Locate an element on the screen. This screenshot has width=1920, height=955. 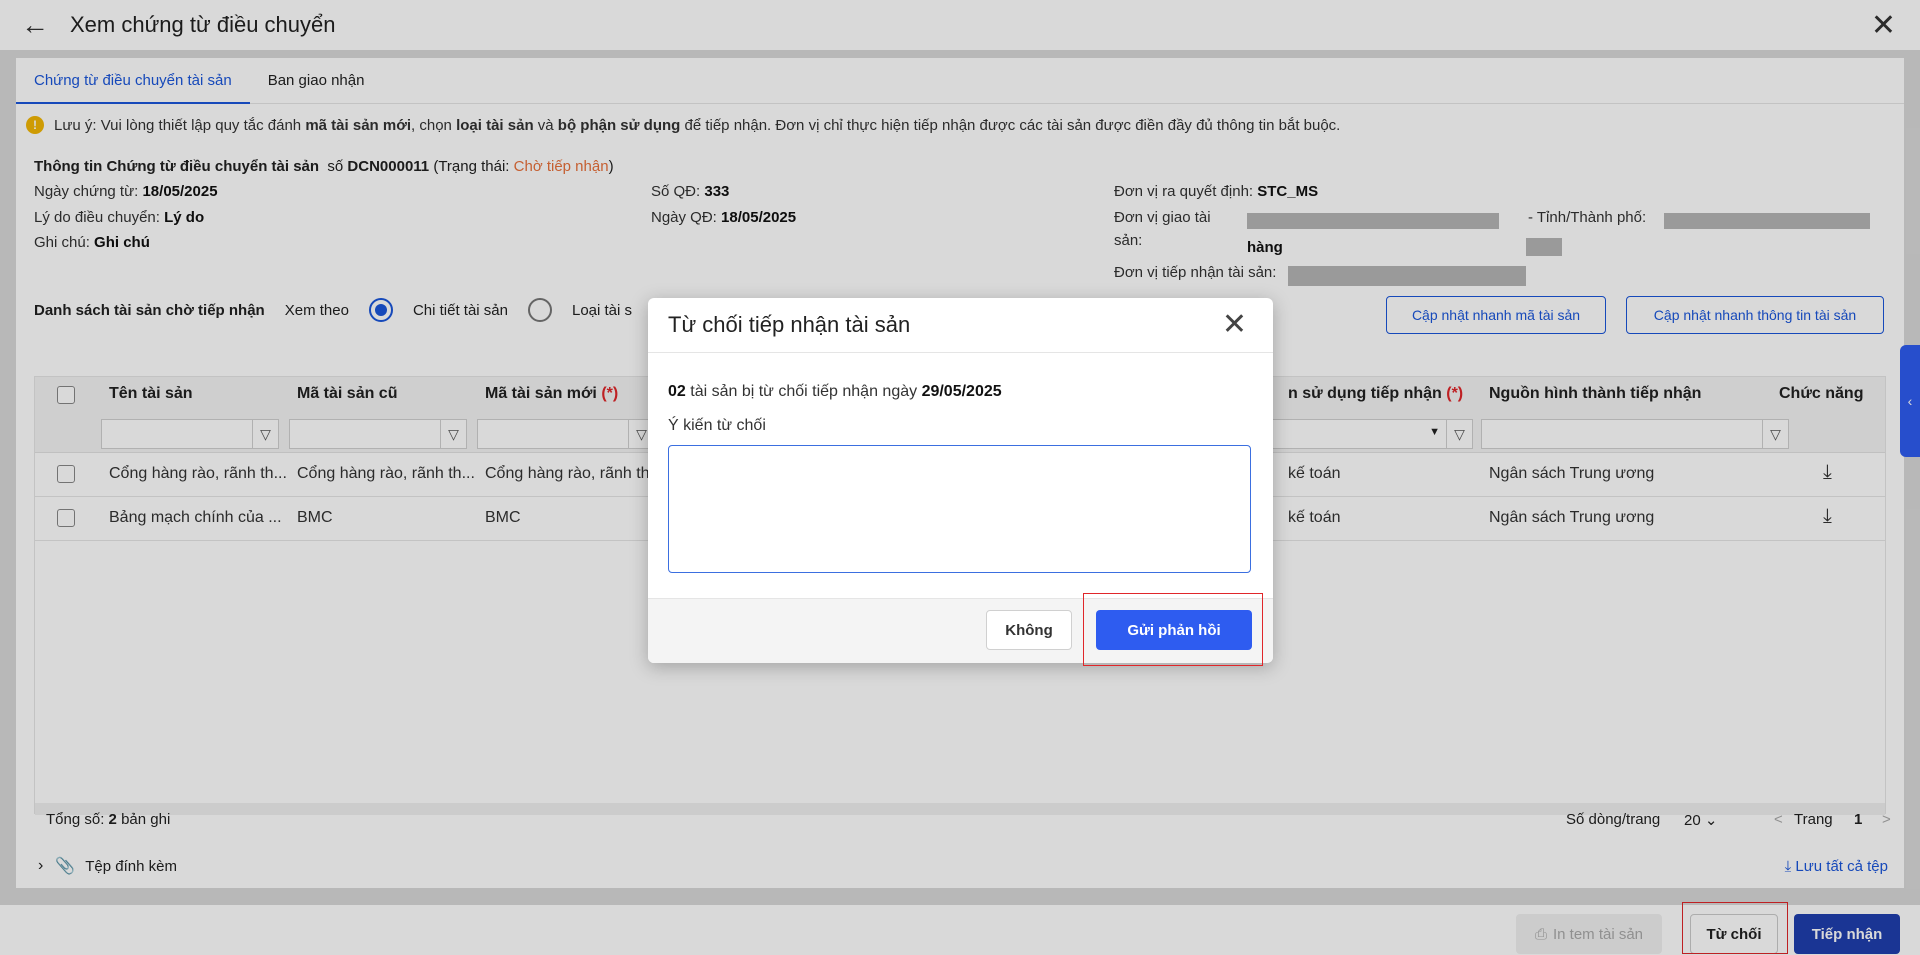
close-icon: ✕ is located at coordinates (1234, 325).